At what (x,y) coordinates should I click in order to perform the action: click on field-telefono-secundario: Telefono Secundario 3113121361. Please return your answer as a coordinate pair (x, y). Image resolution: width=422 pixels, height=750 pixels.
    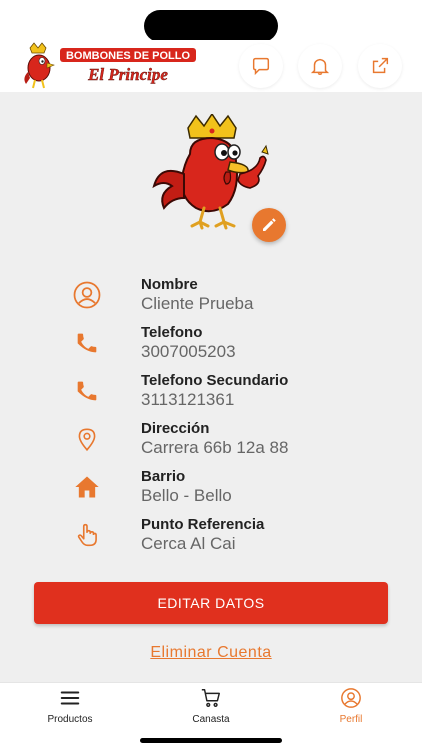
    Looking at the image, I should click on (211, 392).